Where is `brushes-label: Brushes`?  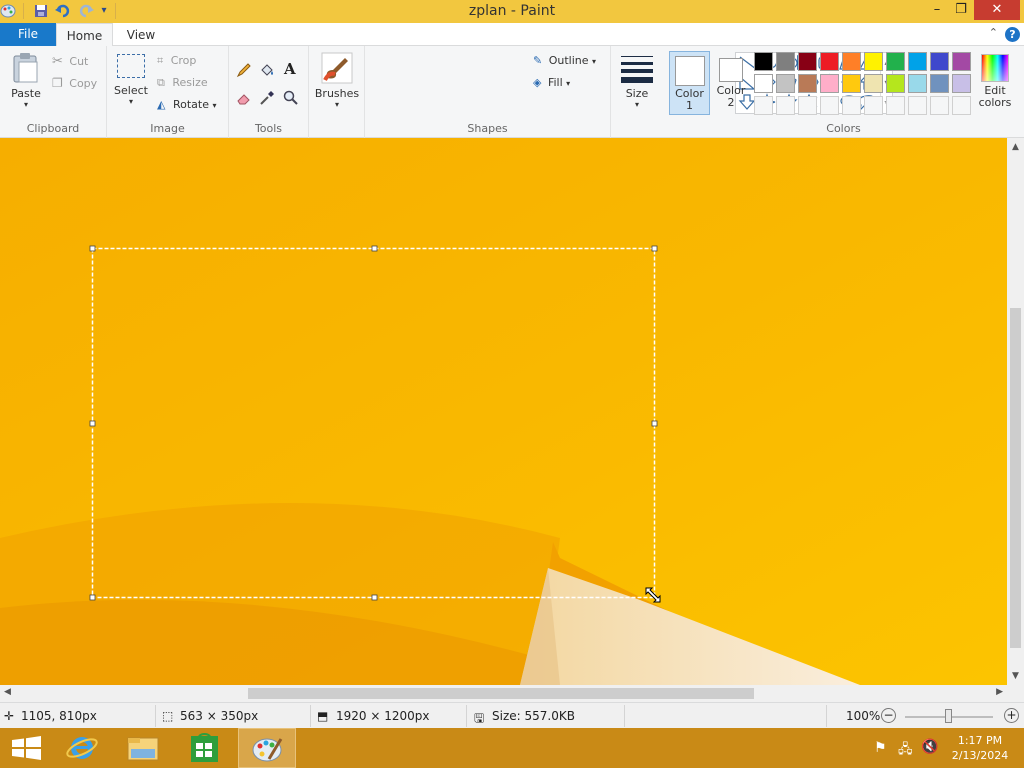 brushes-label: Brushes is located at coordinates (337, 93).